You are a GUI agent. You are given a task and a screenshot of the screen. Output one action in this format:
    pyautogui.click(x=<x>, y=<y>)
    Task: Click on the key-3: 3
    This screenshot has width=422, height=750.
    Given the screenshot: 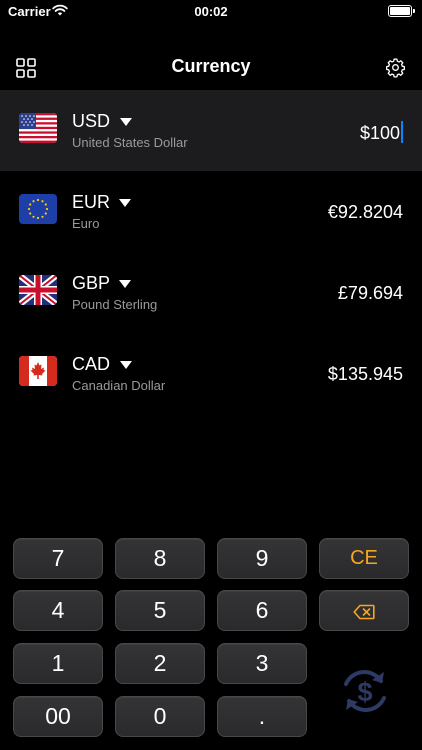 What is the action you would take?
    pyautogui.click(x=262, y=663)
    